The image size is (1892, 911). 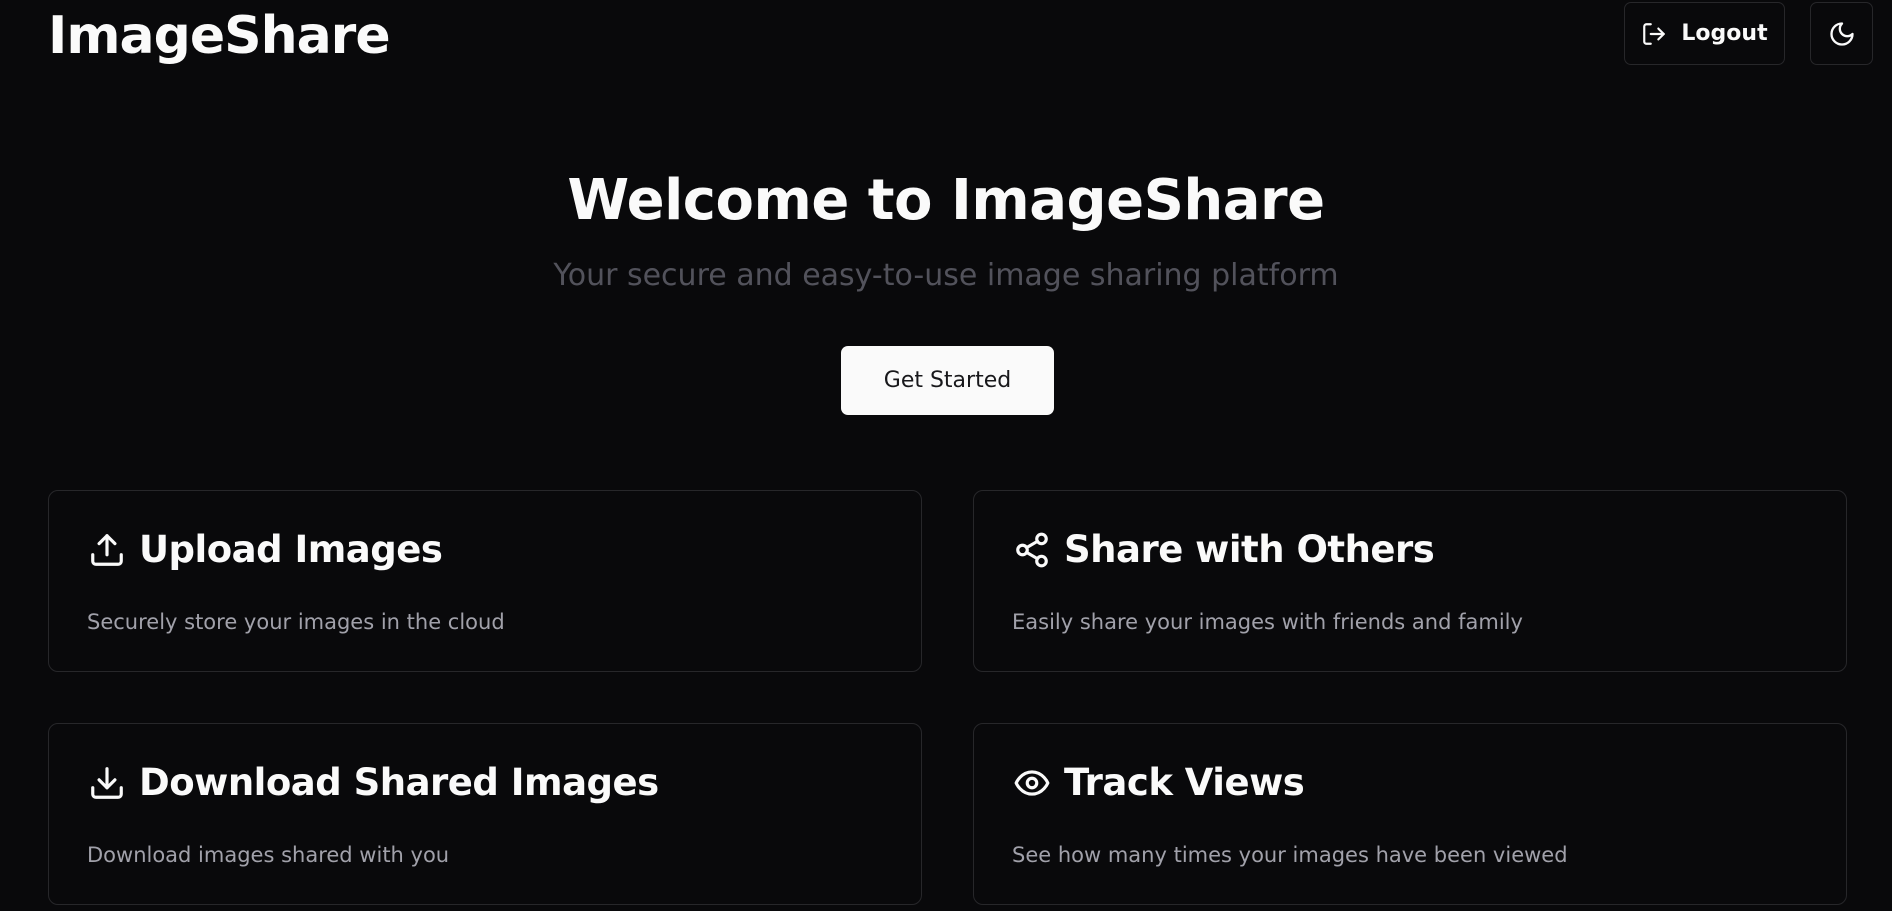 I want to click on brand-logo: ImageShare, so click(x=219, y=36).